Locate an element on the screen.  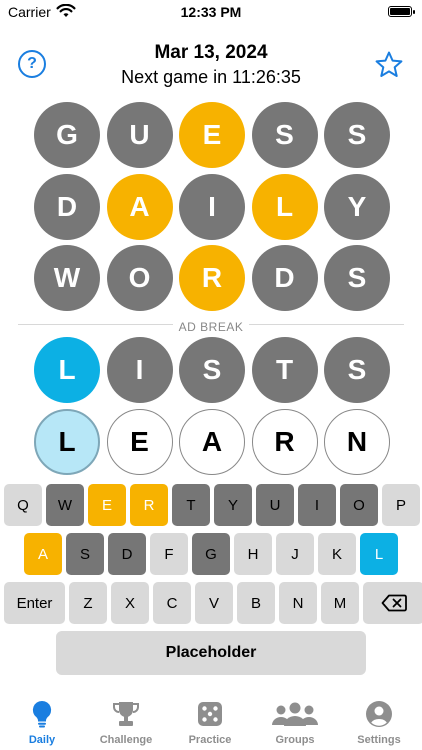
current-letter-tile: E is located at coordinates (139, 442).